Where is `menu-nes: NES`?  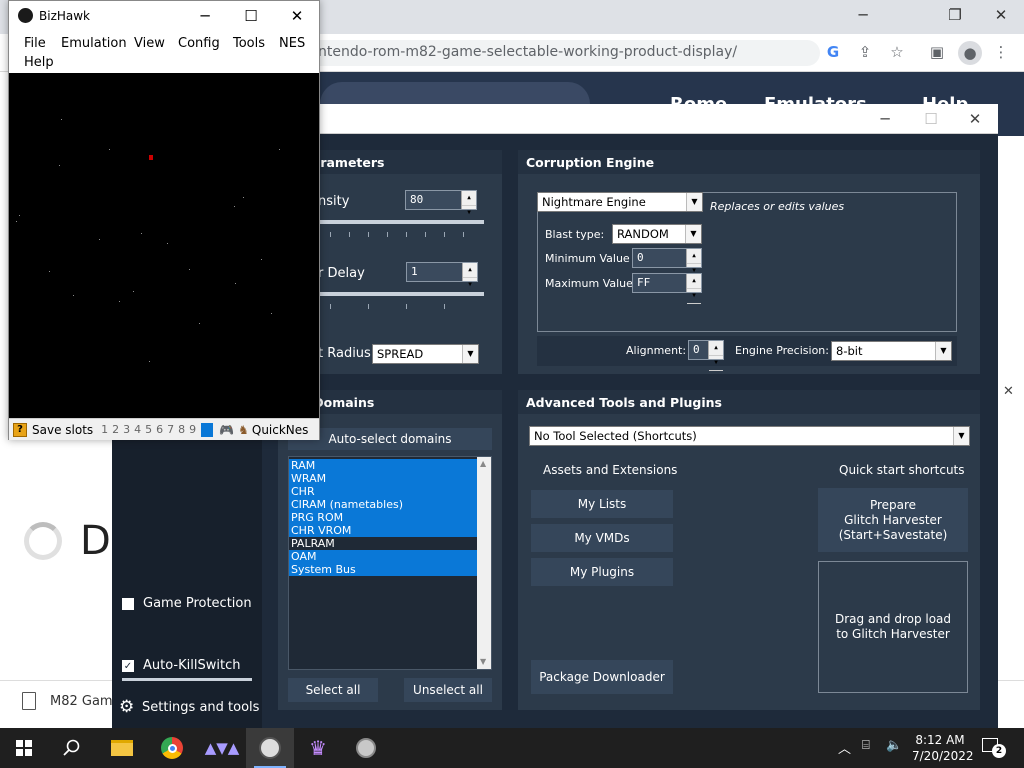 menu-nes: NES is located at coordinates (292, 43).